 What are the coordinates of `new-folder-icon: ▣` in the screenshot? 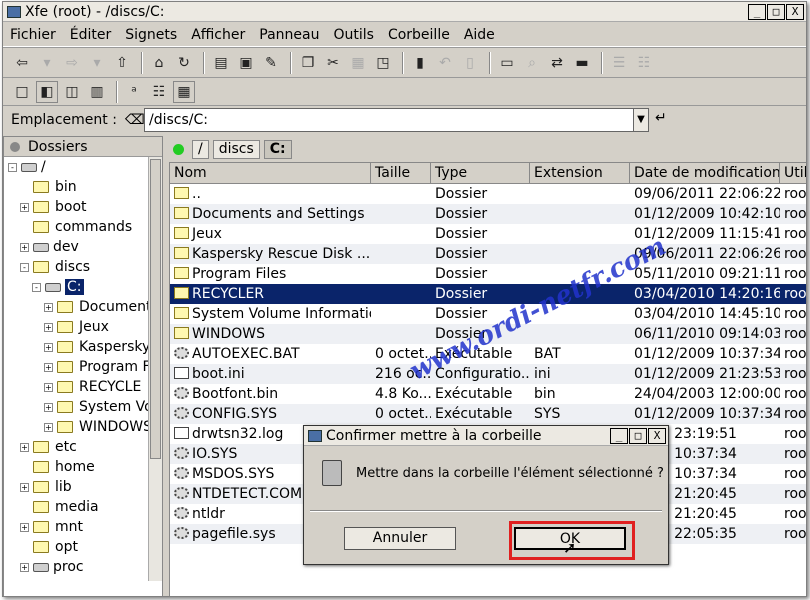 It's located at (246, 63).